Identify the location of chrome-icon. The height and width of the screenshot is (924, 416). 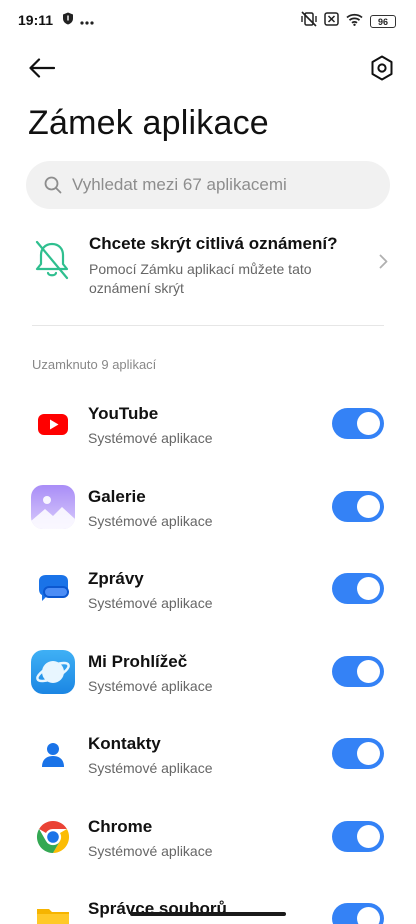
(53, 836).